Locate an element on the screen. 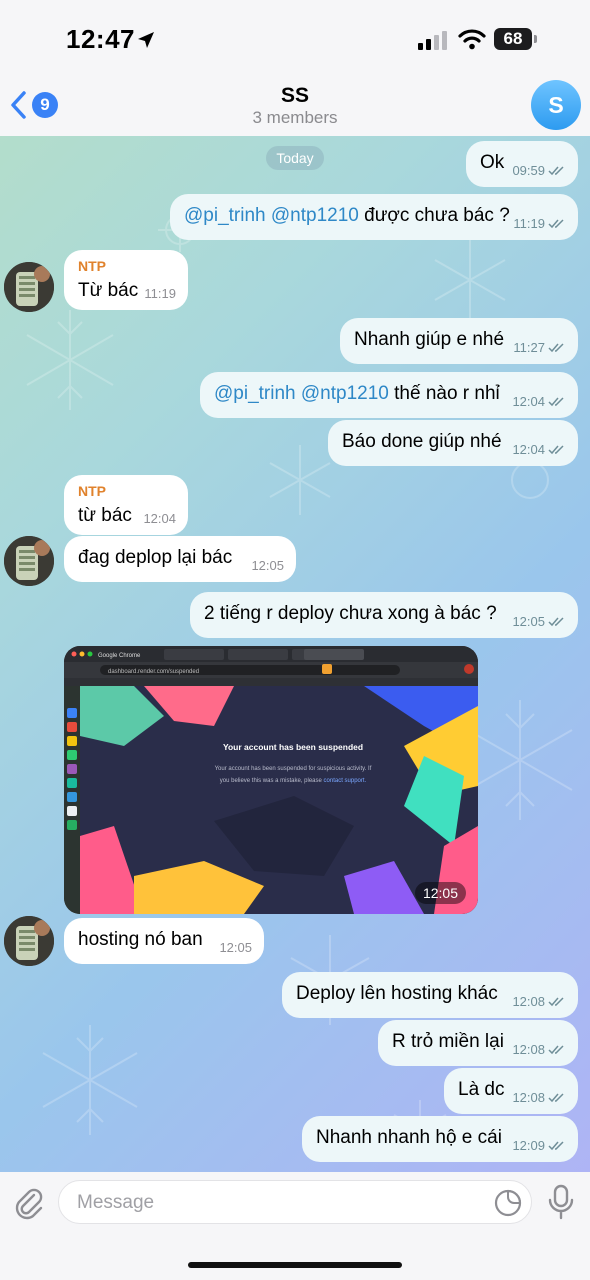  chat-header: 9 SS 3 members S is located at coordinates (295, 108).